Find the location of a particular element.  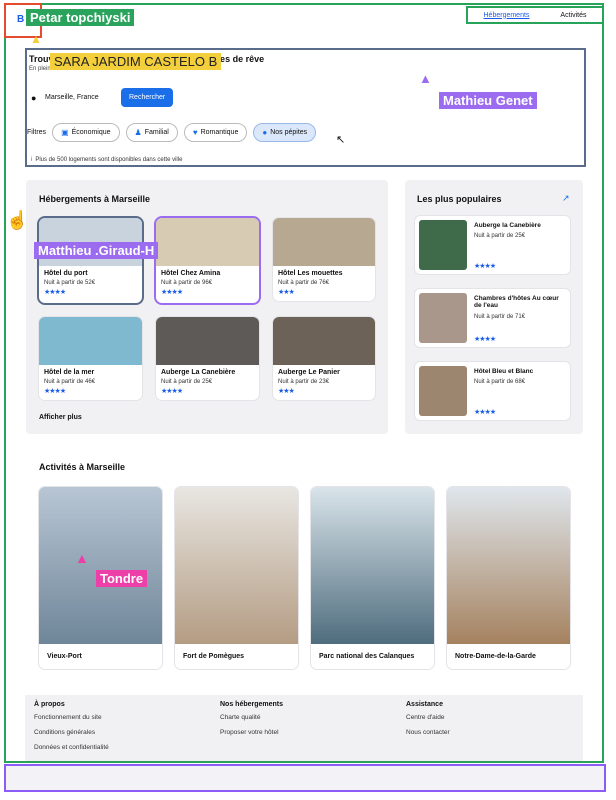

mouse-pointer-icon: ↖ is located at coordinates (341, 140).